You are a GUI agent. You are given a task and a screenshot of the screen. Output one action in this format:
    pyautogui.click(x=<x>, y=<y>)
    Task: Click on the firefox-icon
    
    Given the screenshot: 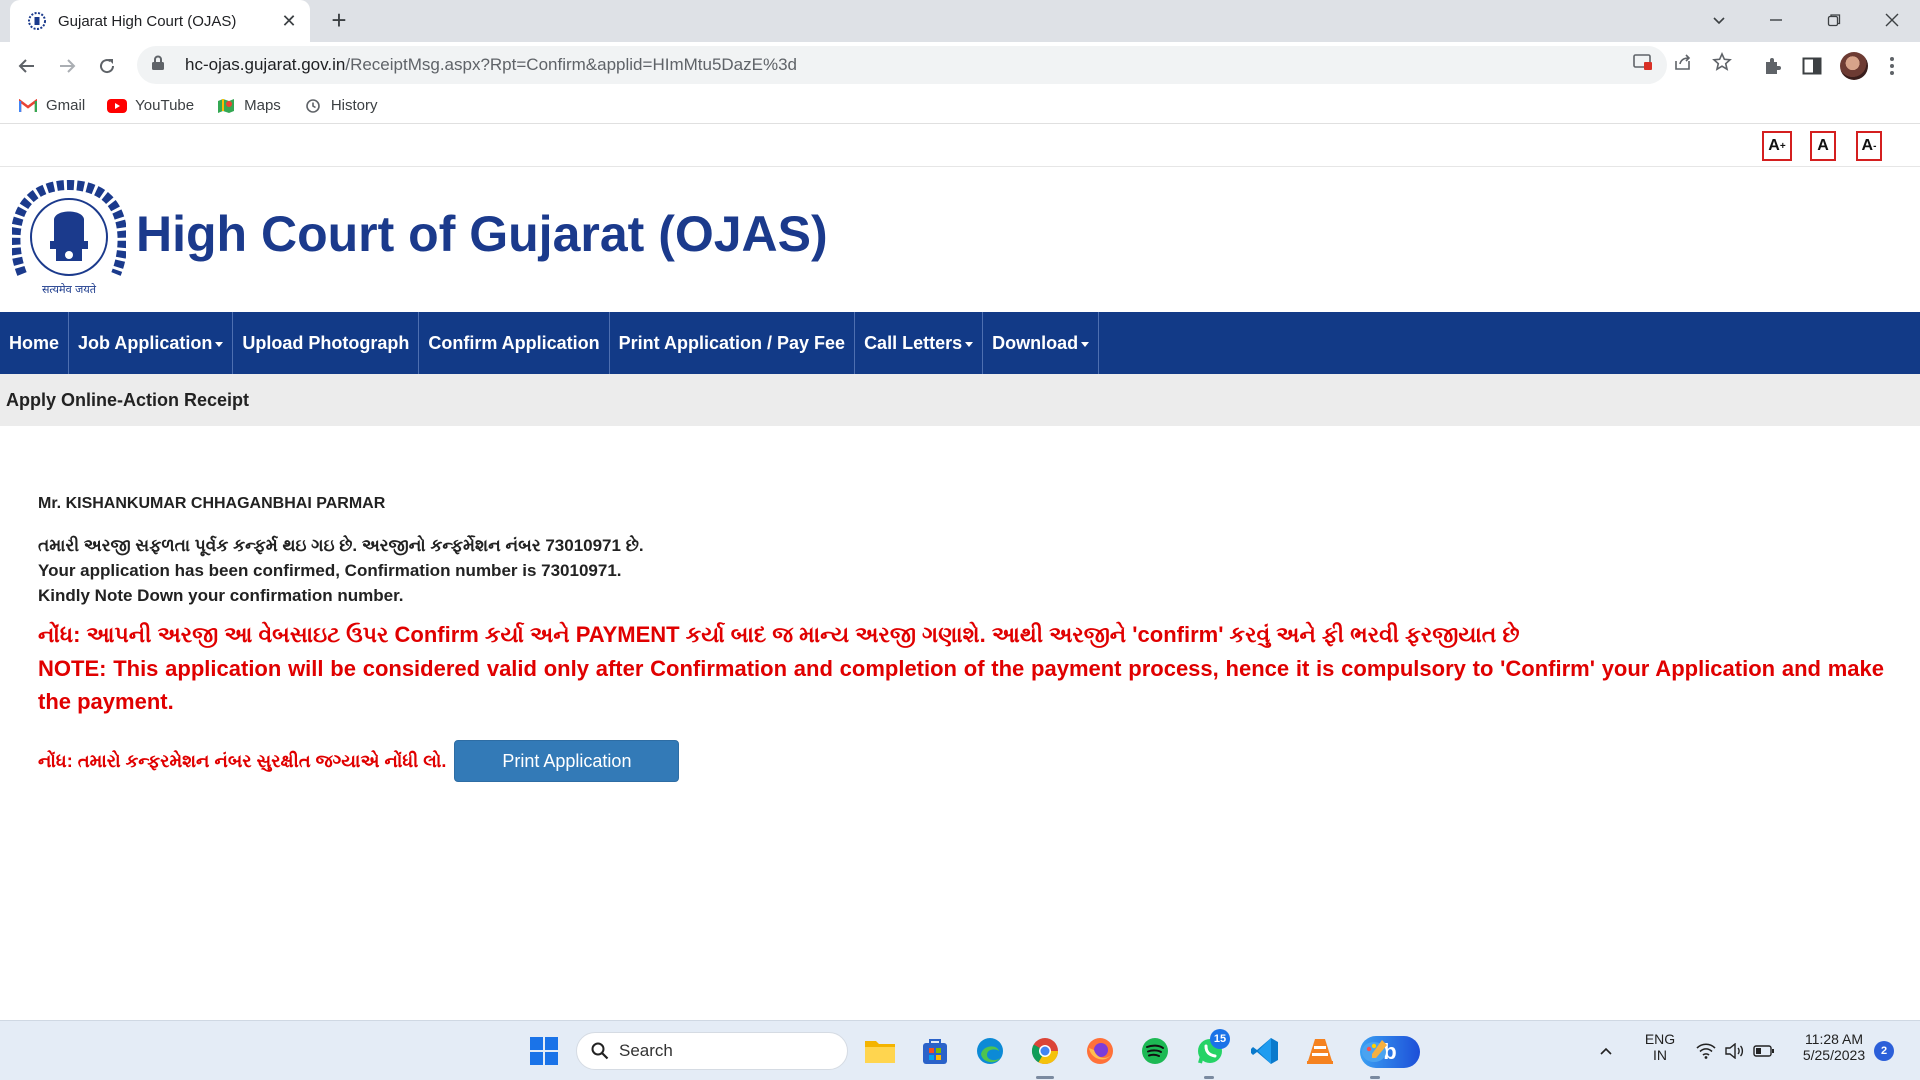 What is the action you would take?
    pyautogui.click(x=1100, y=1051)
    